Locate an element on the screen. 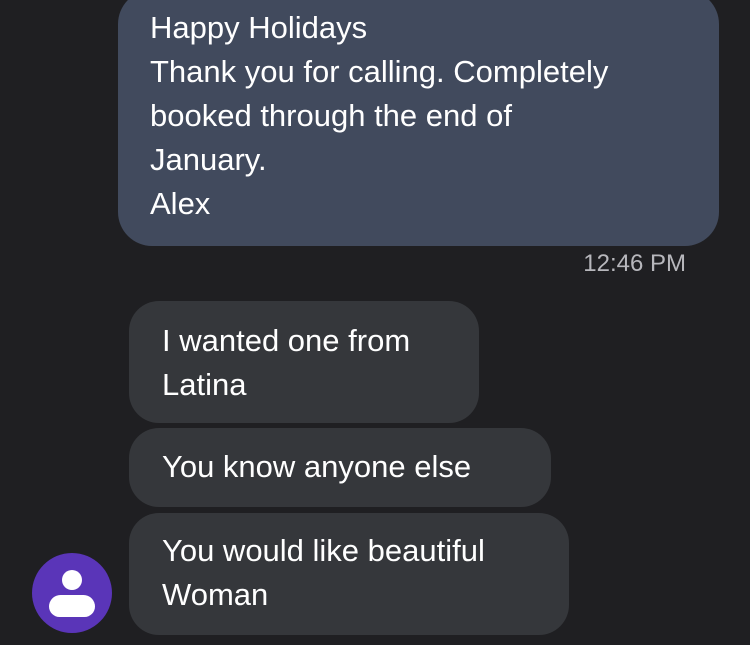  message-timestamp: 12:46 PM is located at coordinates (634, 263).